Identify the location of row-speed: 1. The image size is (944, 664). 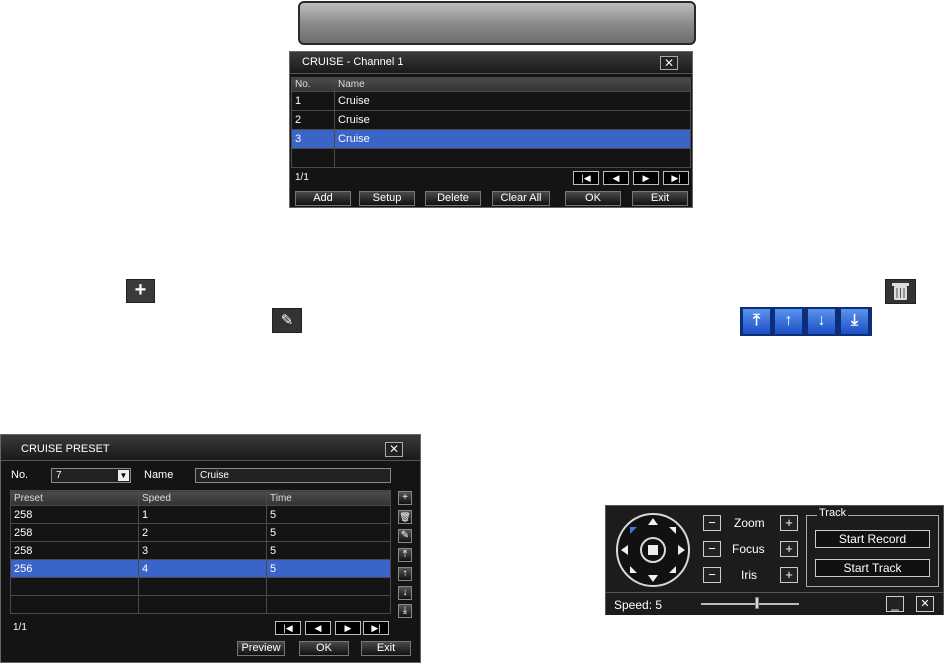
(202, 514).